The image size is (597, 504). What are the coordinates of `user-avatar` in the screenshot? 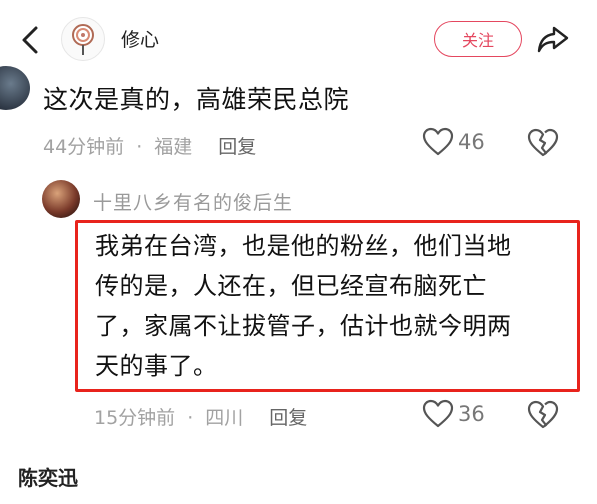 It's located at (83, 39).